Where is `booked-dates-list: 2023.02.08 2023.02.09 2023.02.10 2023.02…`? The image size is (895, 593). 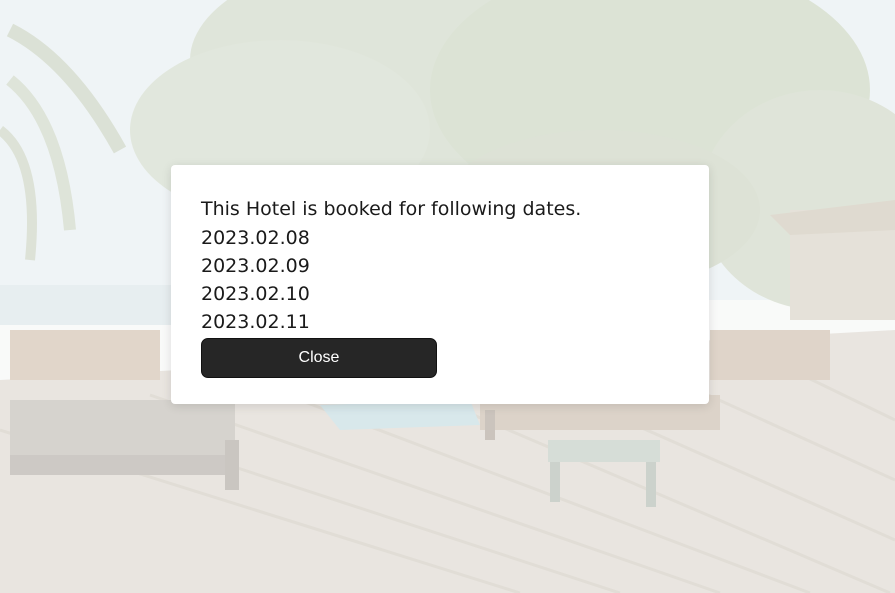 booked-dates-list: 2023.02.08 2023.02.09 2023.02.10 2023.02… is located at coordinates (455, 280).